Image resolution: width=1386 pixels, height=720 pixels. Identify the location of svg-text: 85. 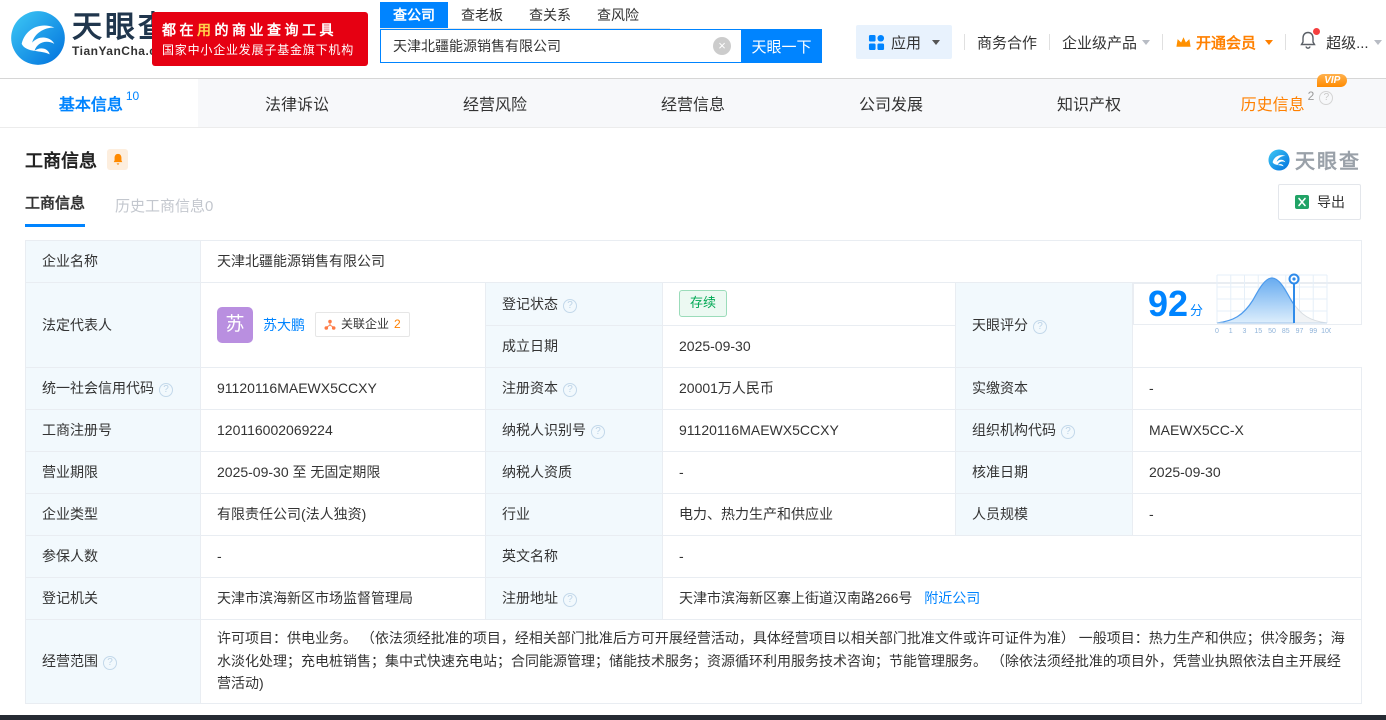
(1286, 331).